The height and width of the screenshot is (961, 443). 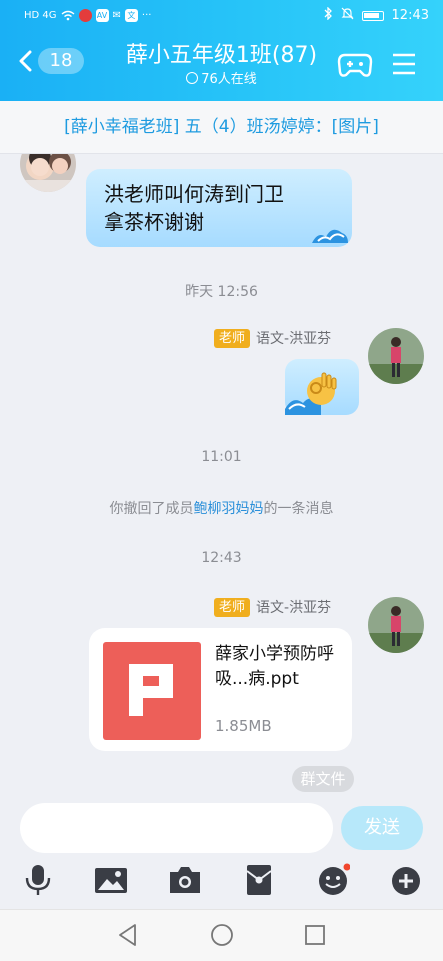 What do you see at coordinates (194, 194) in the screenshot?
I see `message-line-1: 洪老师叫何涛到门卫` at bounding box center [194, 194].